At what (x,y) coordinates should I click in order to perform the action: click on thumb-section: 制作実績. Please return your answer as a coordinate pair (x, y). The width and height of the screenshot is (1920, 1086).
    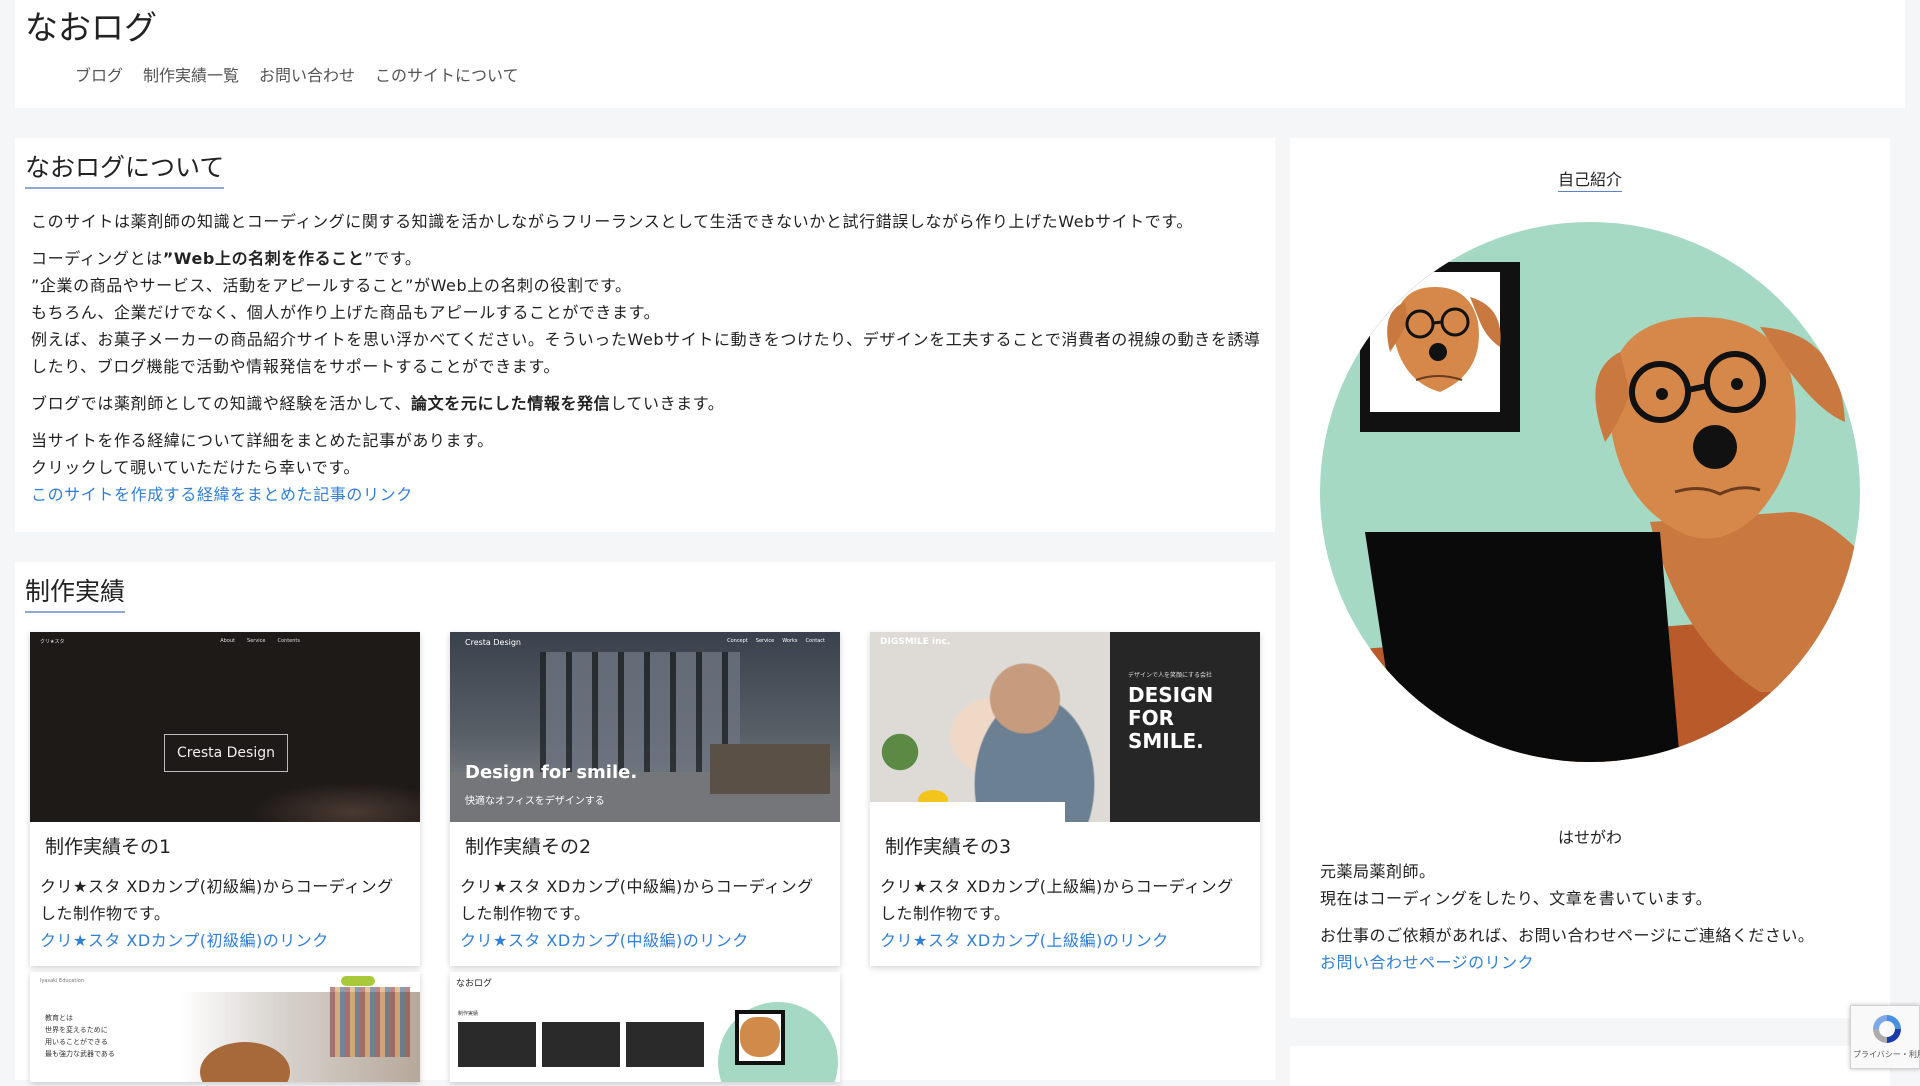
    Looking at the image, I should click on (468, 1014).